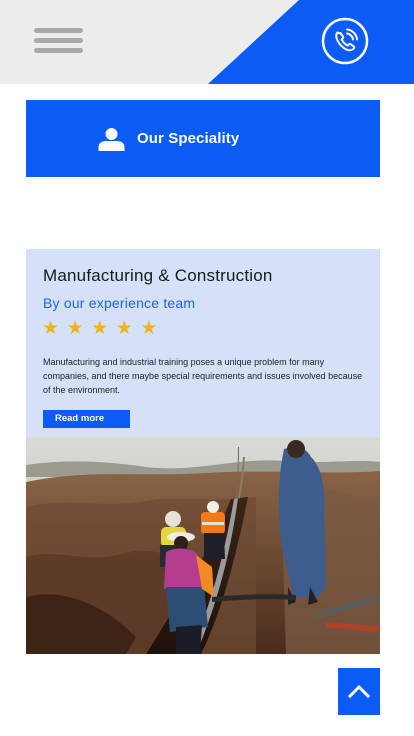 This screenshot has height=736, width=414. Describe the element at coordinates (86, 419) in the screenshot. I see `read-more-button: Read more` at that location.